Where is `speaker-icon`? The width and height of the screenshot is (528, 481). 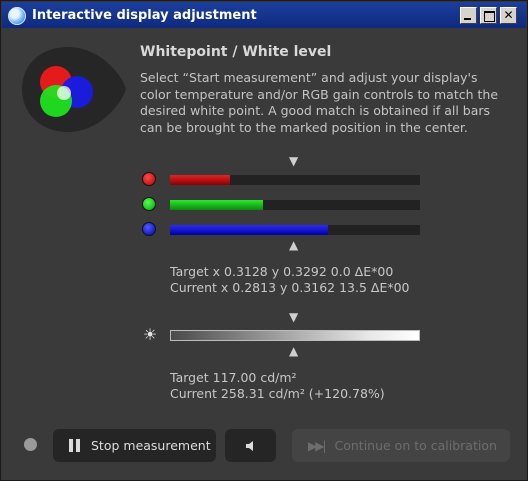
speaker-icon is located at coordinates (249, 445).